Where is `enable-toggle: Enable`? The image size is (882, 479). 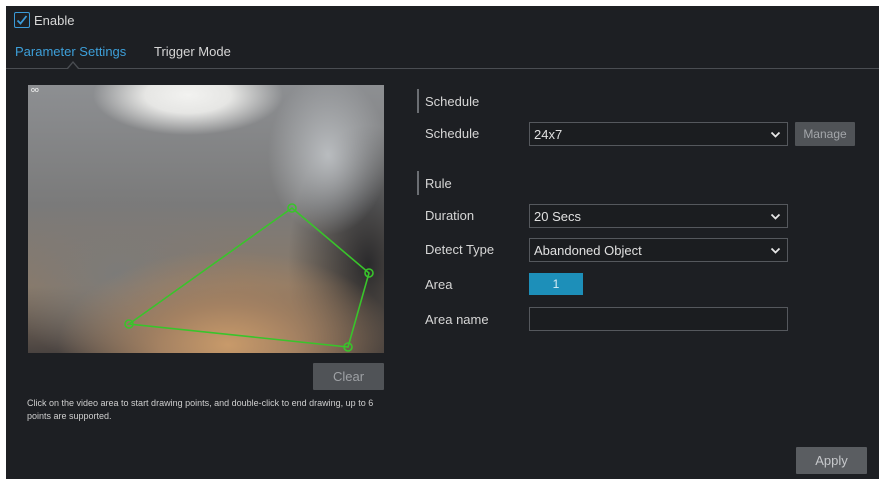
enable-toggle: Enable is located at coordinates (44, 20).